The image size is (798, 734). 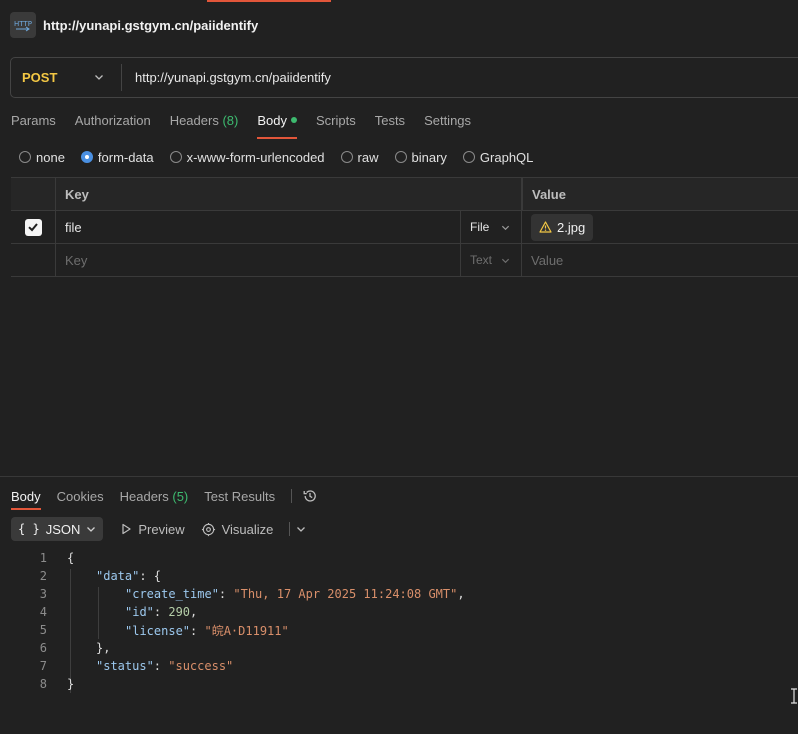 What do you see at coordinates (399, 630) in the screenshot?
I see `code-line: 5 "license": "皖A·D11911"` at bounding box center [399, 630].